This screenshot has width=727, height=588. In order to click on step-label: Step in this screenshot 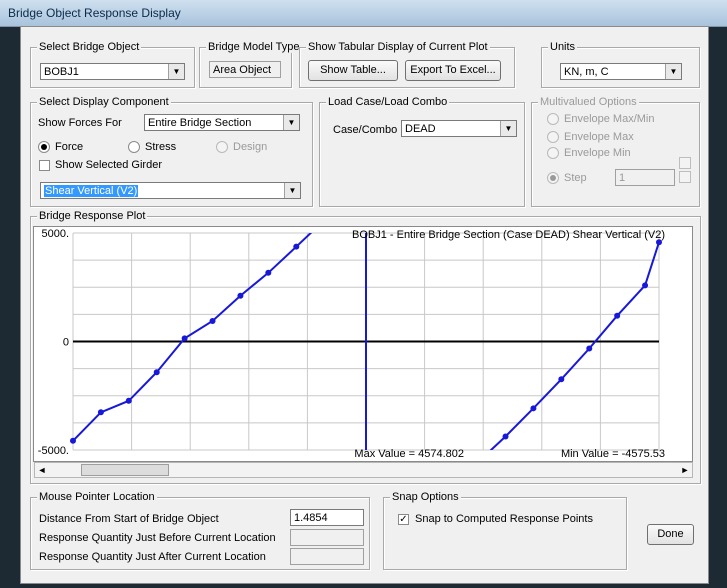, I will do `click(575, 178)`.